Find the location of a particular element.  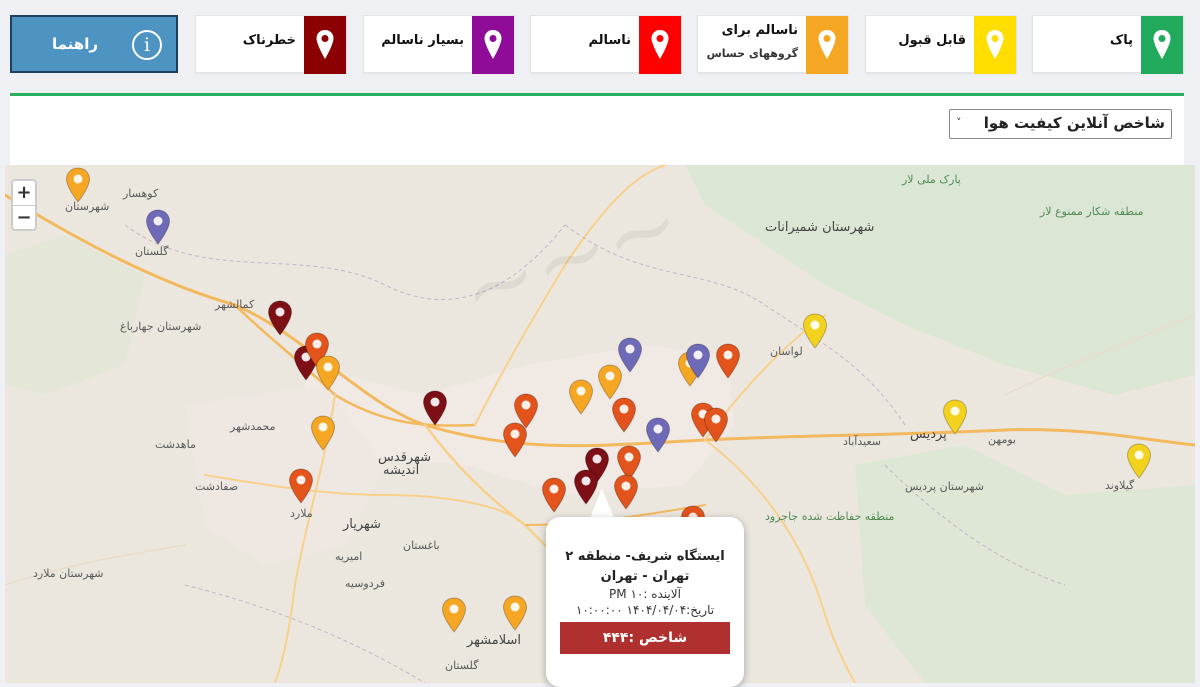

map-place-label: لواسان is located at coordinates (786, 351).